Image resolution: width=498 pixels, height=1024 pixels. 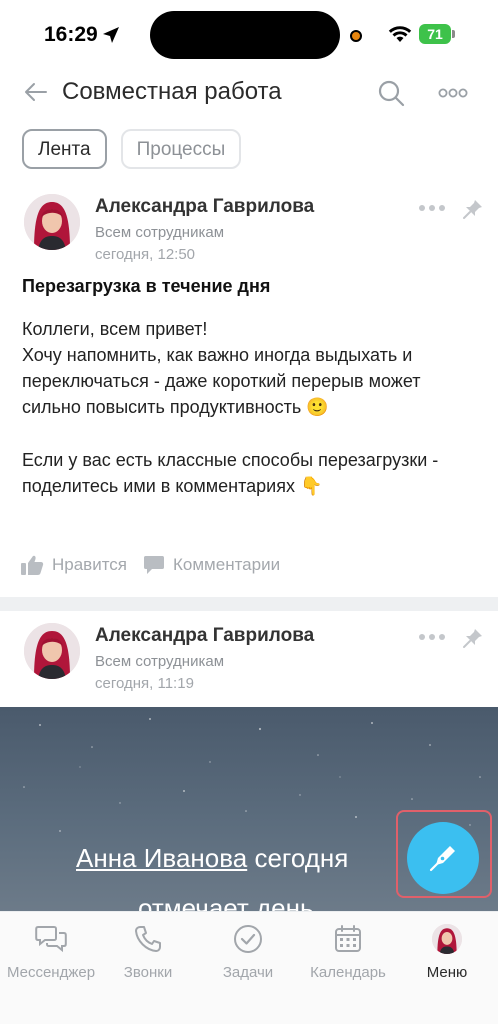 What do you see at coordinates (154, 565) in the screenshot?
I see `comment-icon` at bounding box center [154, 565].